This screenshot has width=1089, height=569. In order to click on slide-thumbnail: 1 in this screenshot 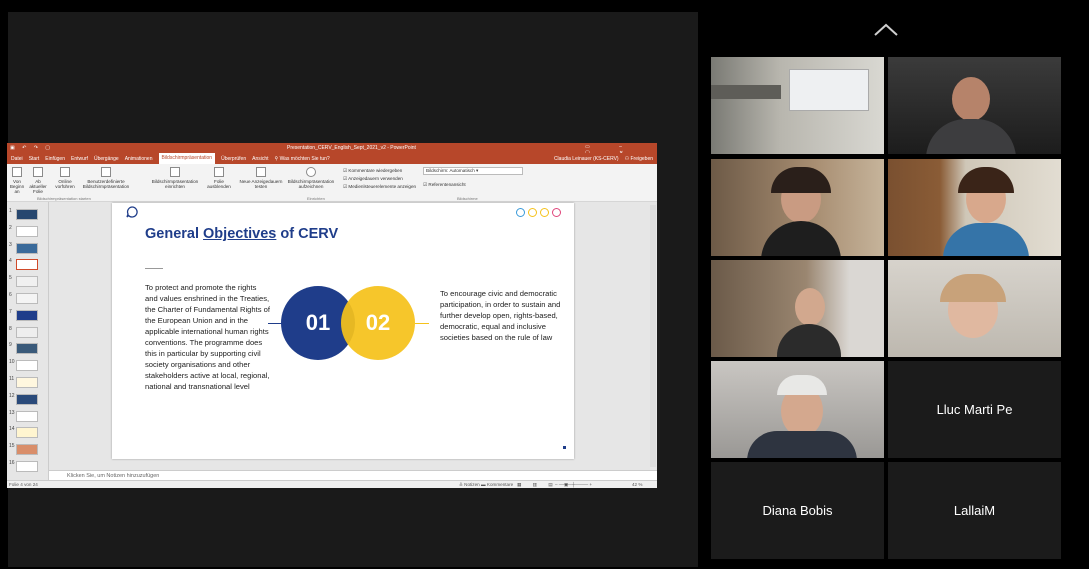, I will do `click(25, 214)`.